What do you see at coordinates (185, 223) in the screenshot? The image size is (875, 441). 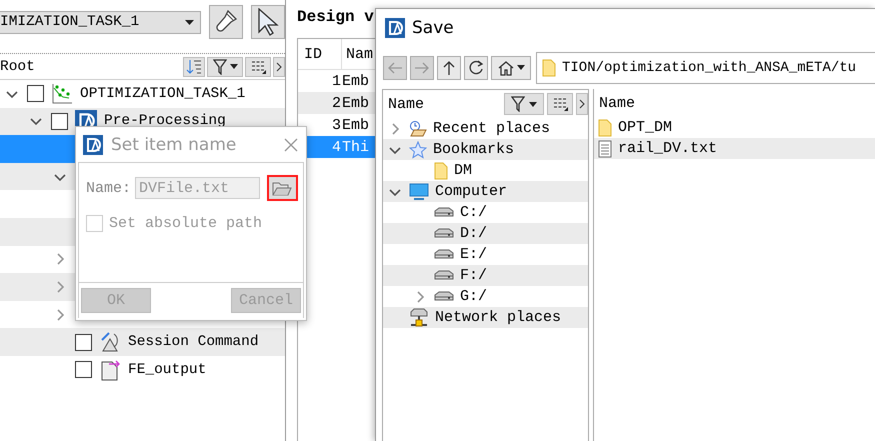 I see `checkbox-label: Set absolute path` at bounding box center [185, 223].